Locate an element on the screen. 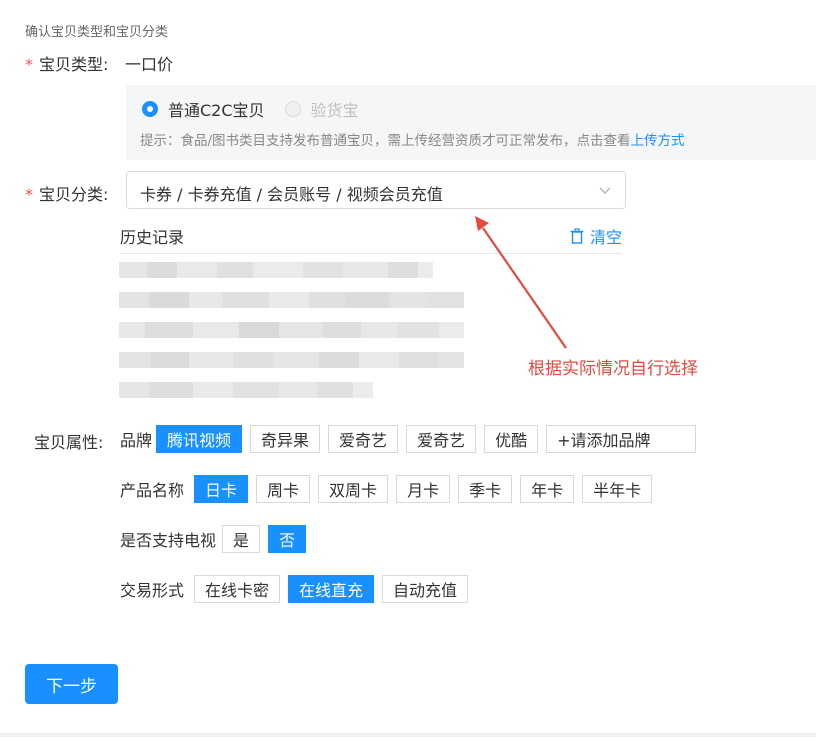 The width and height of the screenshot is (816, 737). trade-form-row: 交易形式 在线卡密 在线直充 自动充值 is located at coordinates (298, 589).